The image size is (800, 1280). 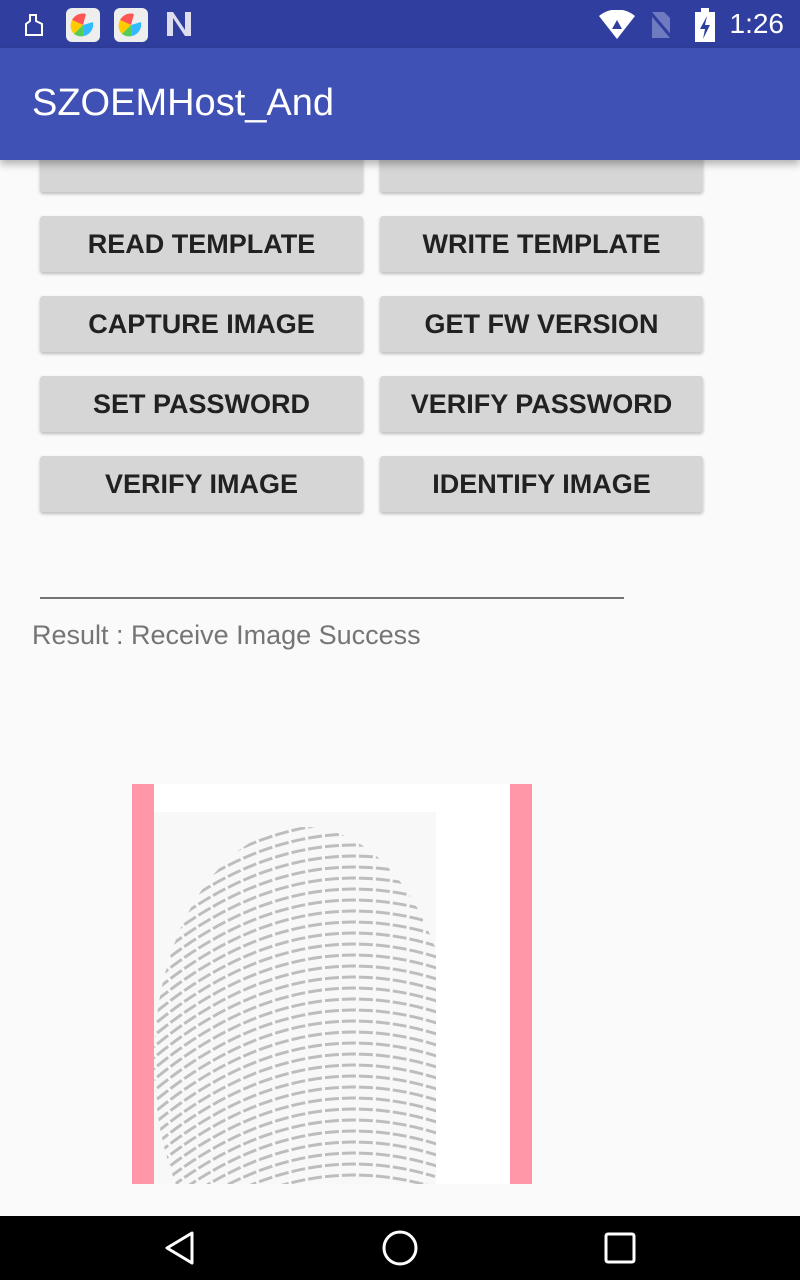 What do you see at coordinates (201, 244) in the screenshot?
I see `read-template-button: READ TEMPLATE` at bounding box center [201, 244].